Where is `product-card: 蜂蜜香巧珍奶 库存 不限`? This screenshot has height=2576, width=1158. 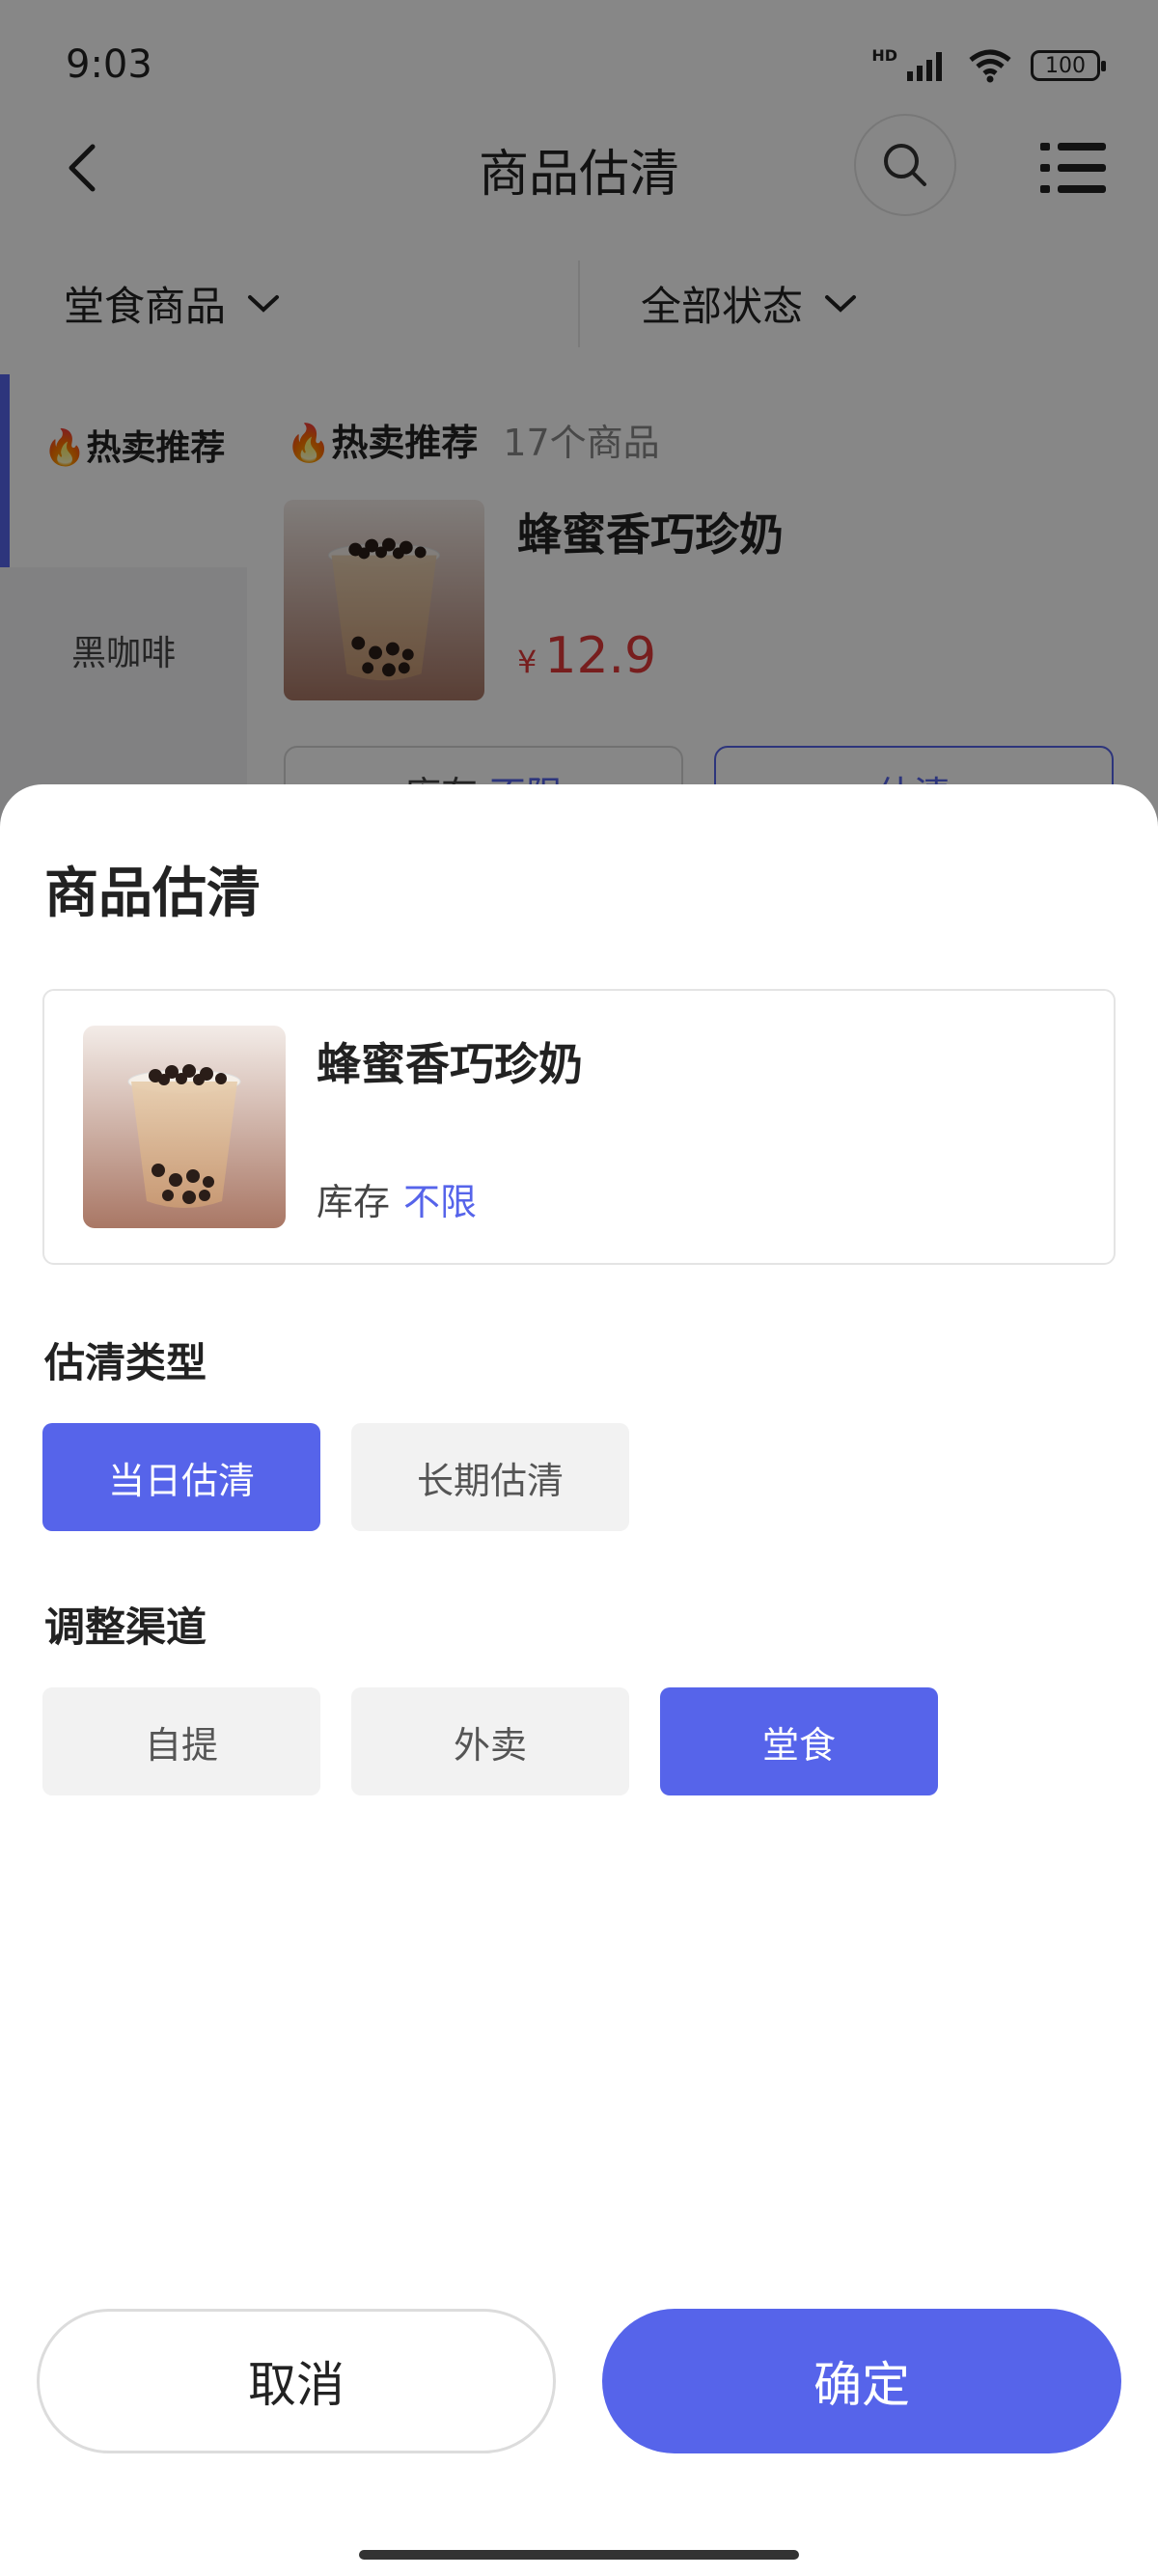
product-card: 蜂蜜香巧珍奶 库存 不限 is located at coordinates (579, 1127).